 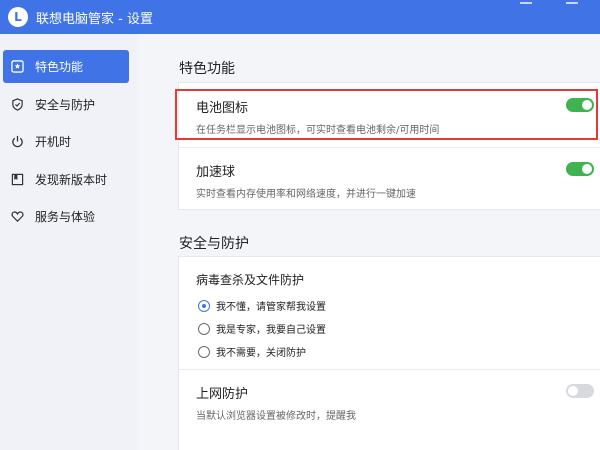 I want to click on sidebar-item-label: 服务与体验, so click(x=65, y=217).